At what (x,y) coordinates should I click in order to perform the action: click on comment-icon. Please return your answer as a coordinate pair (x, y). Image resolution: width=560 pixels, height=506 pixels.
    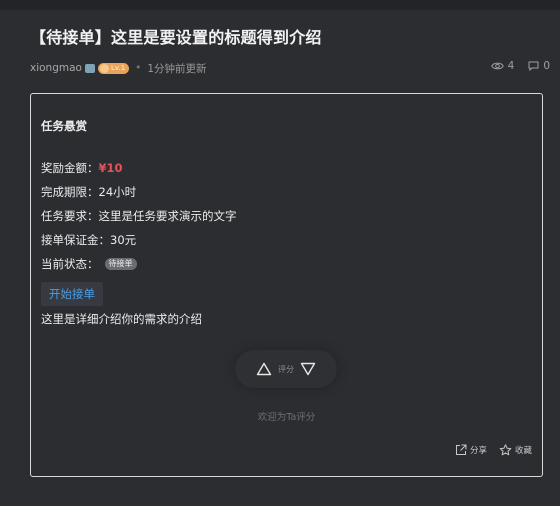
    Looking at the image, I should click on (533, 66).